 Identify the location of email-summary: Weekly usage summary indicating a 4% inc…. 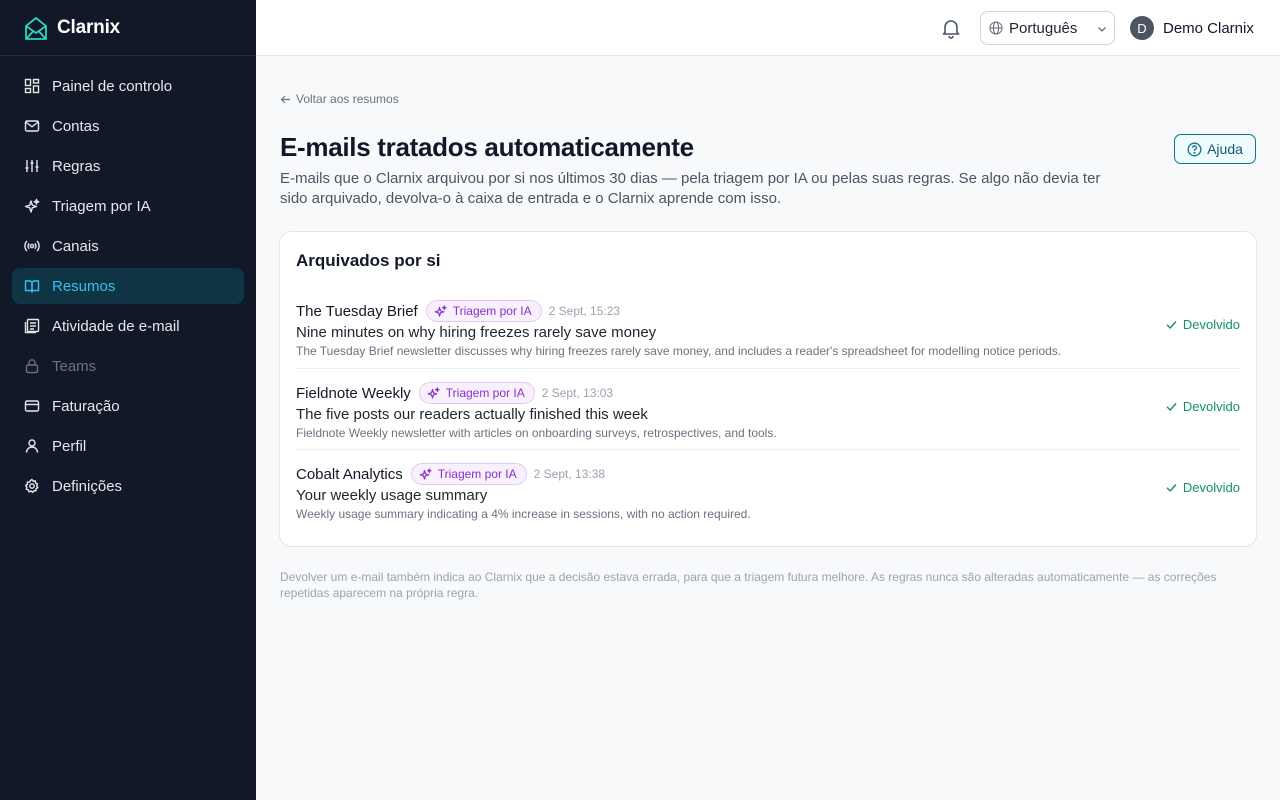
(523, 514).